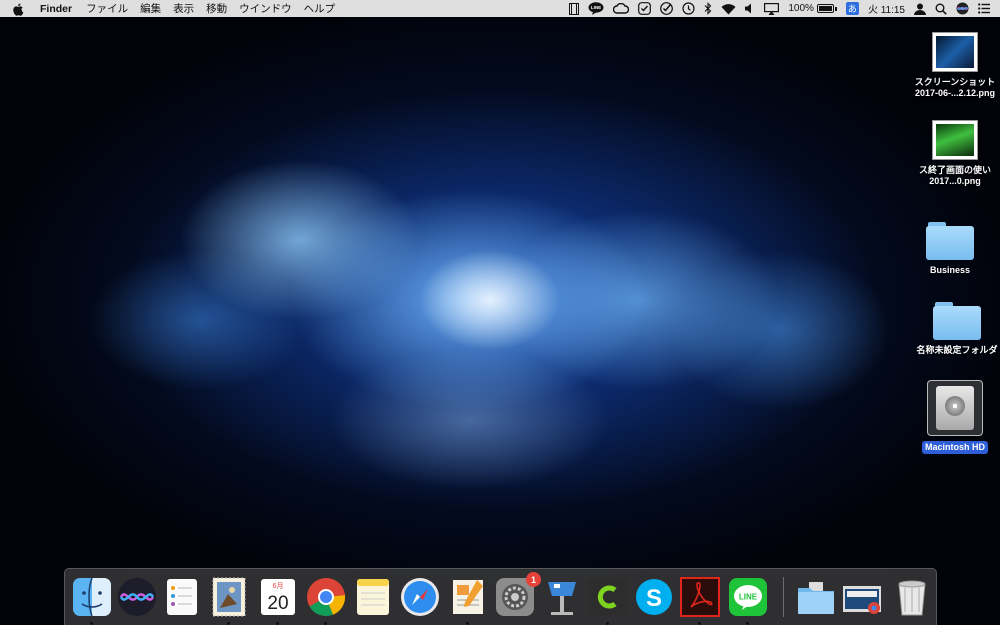  I want to click on dock-documents-stack, so click(862, 597).